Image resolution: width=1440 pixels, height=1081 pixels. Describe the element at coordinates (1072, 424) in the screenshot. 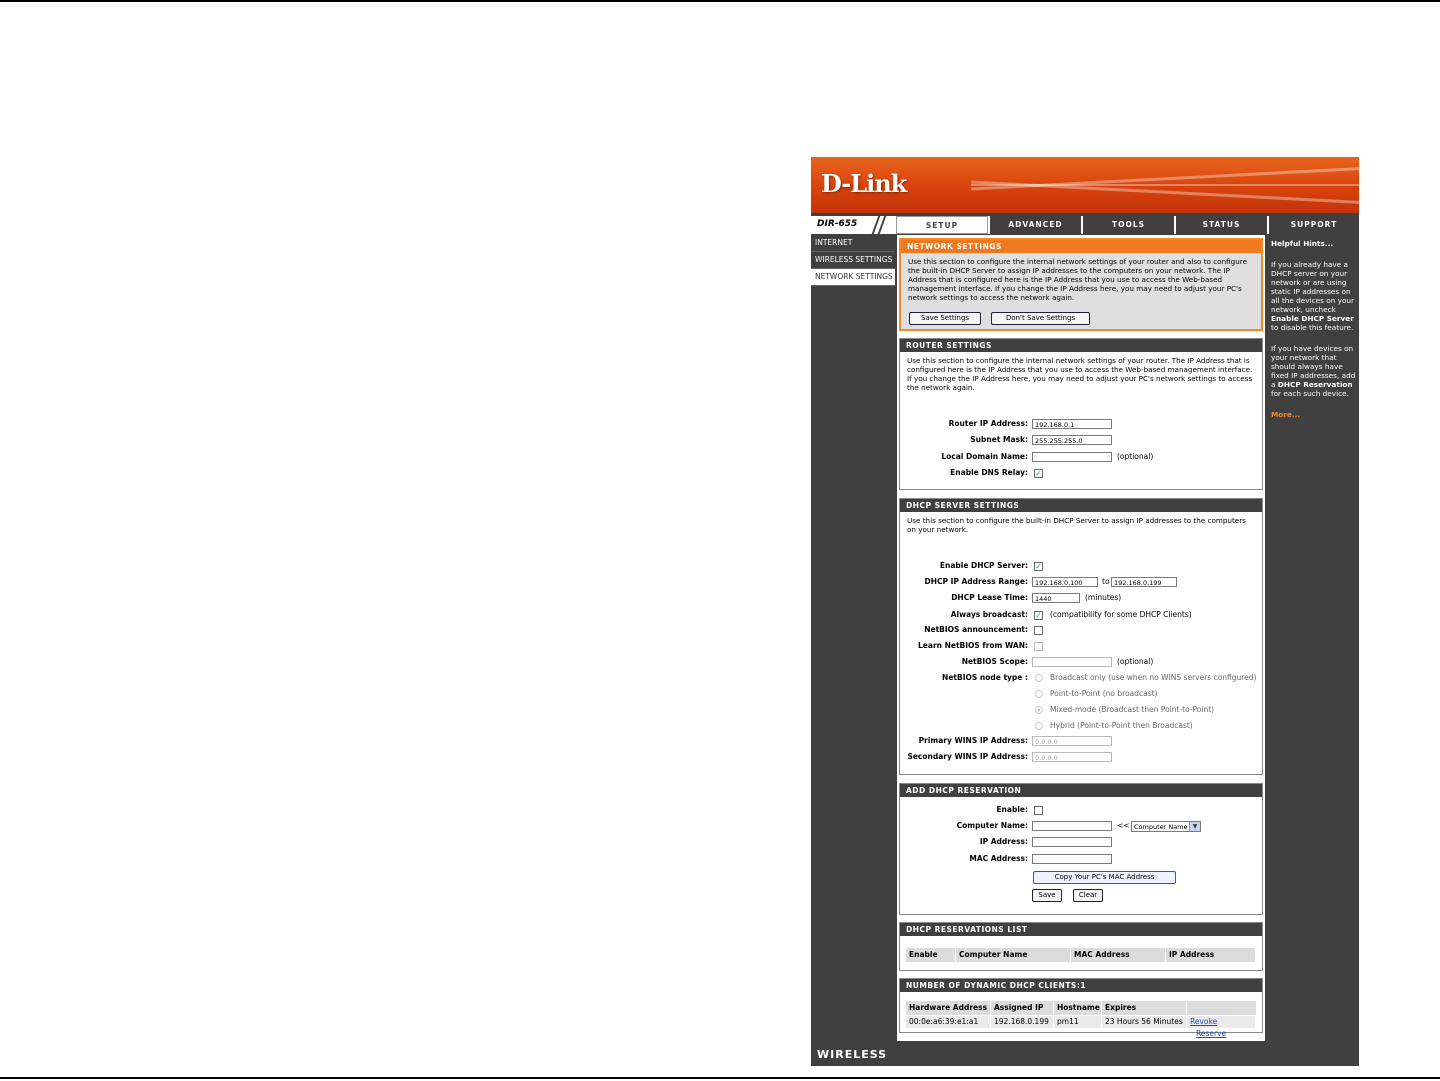

I see `router-ip-input: 192.168.0.1` at that location.